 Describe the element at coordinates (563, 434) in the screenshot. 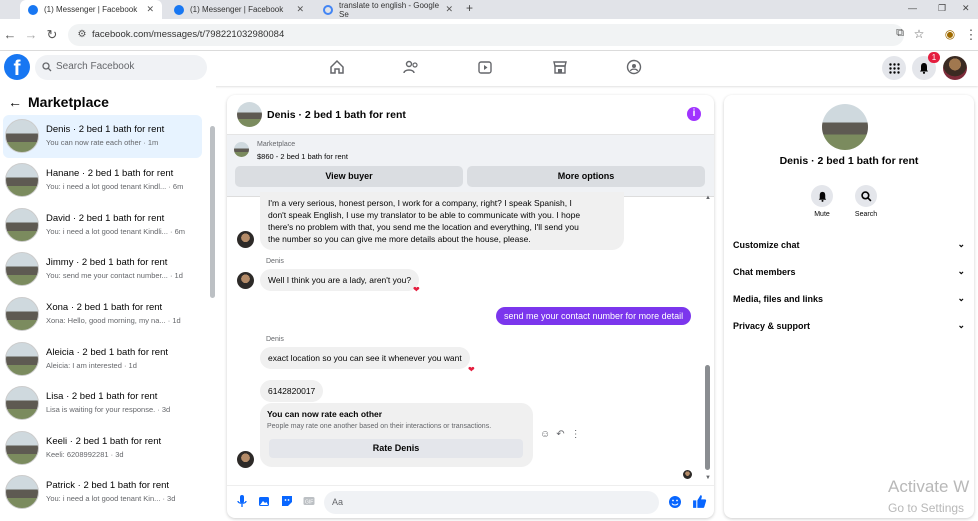

I see `reply-icon: ↶` at that location.